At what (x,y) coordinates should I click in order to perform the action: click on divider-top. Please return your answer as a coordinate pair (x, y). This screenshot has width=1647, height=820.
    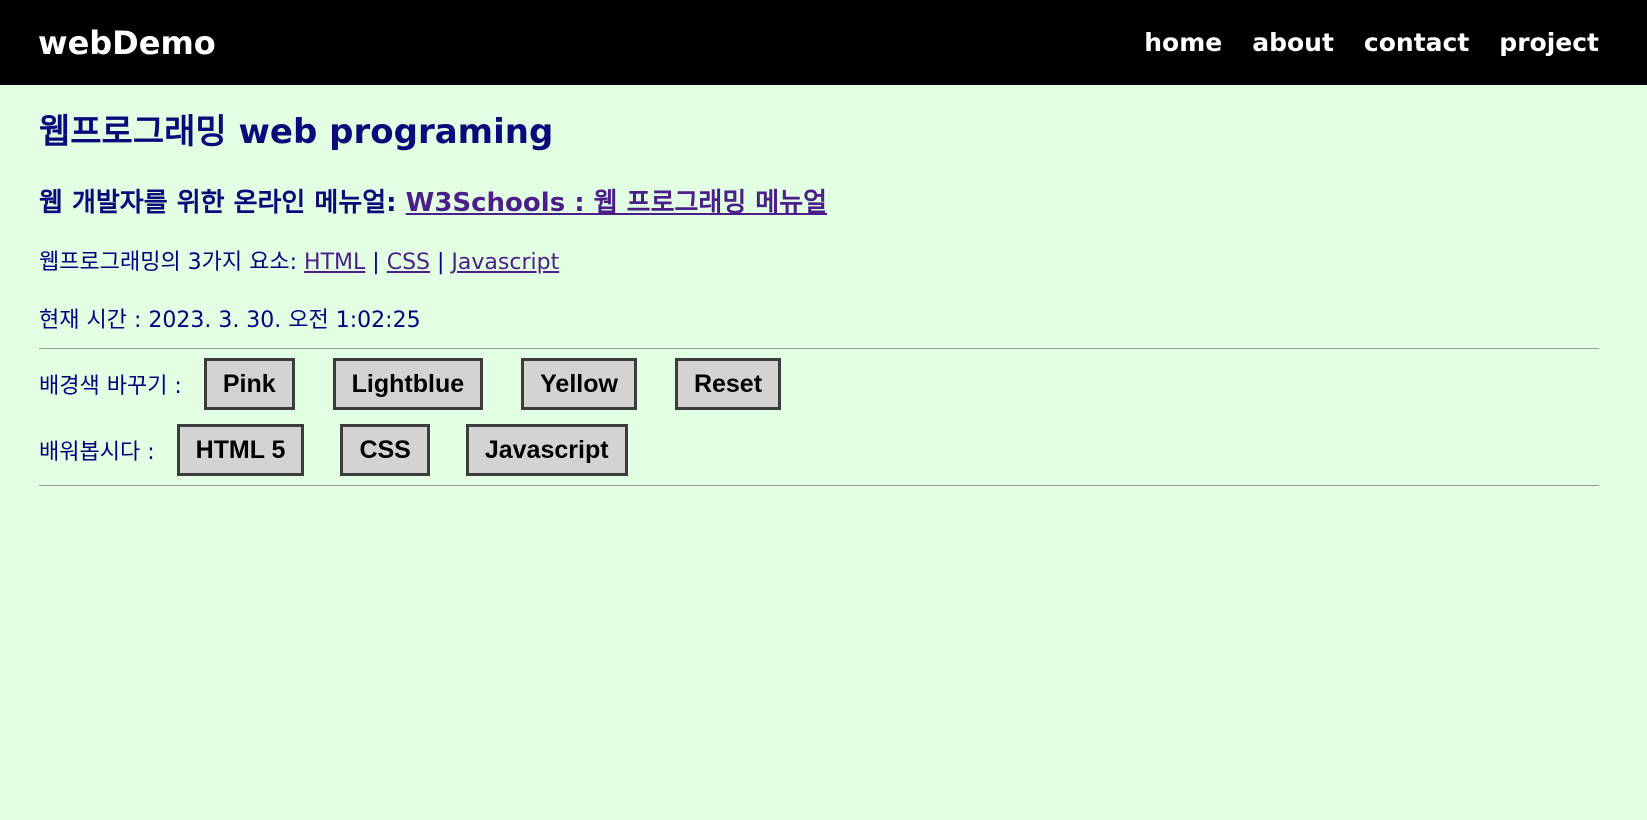
    Looking at the image, I should click on (819, 348).